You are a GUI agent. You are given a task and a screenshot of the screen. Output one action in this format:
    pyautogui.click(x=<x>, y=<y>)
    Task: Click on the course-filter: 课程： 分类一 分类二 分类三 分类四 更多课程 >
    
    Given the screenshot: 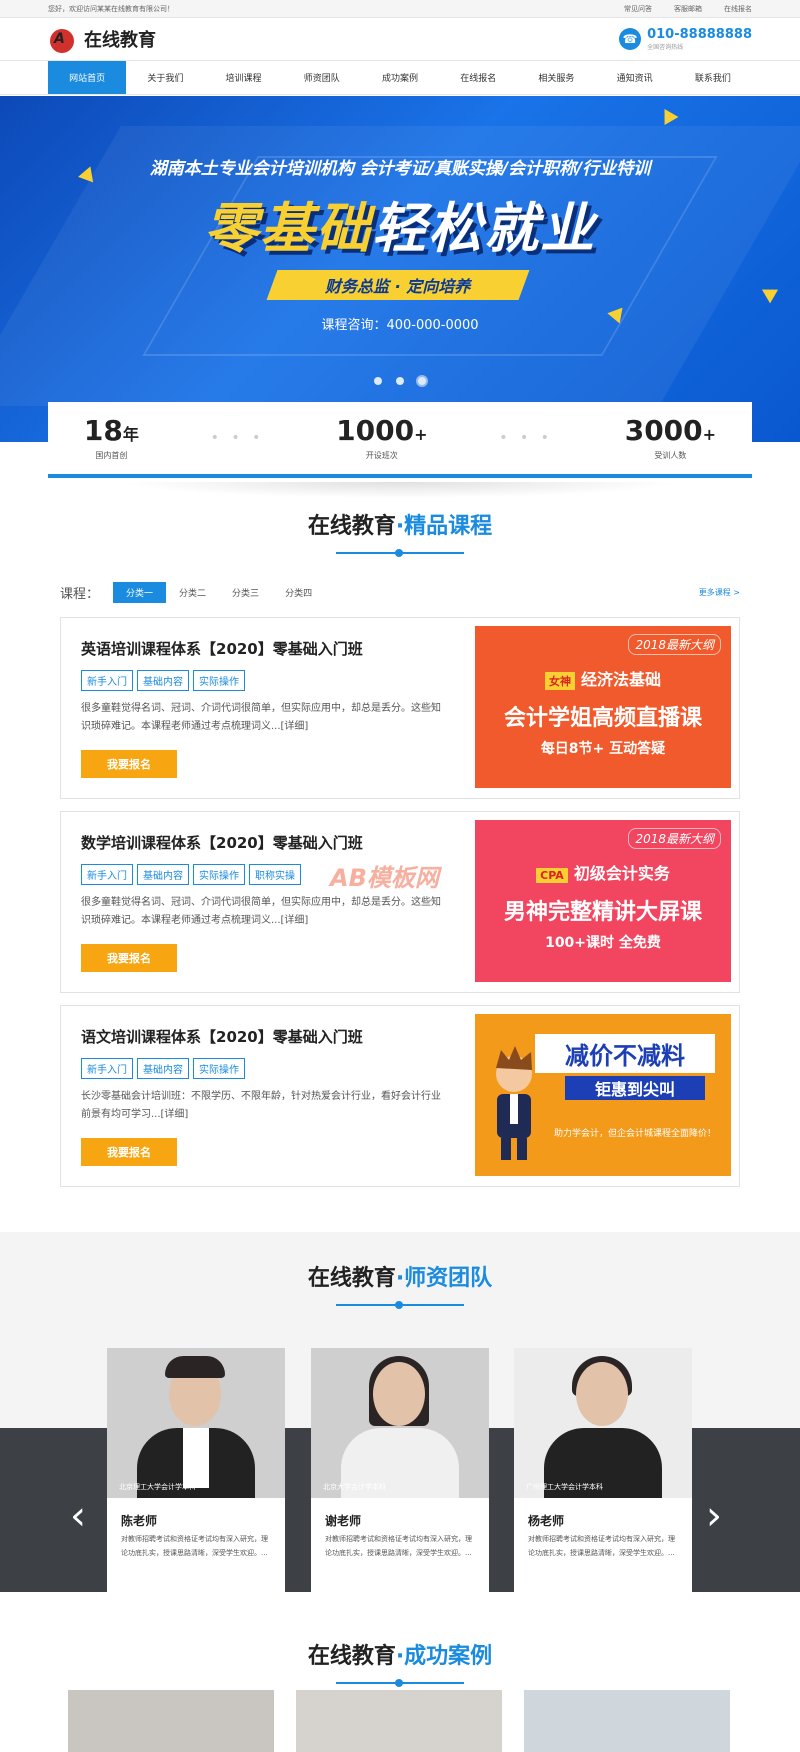 What is the action you would take?
    pyautogui.click(x=400, y=592)
    